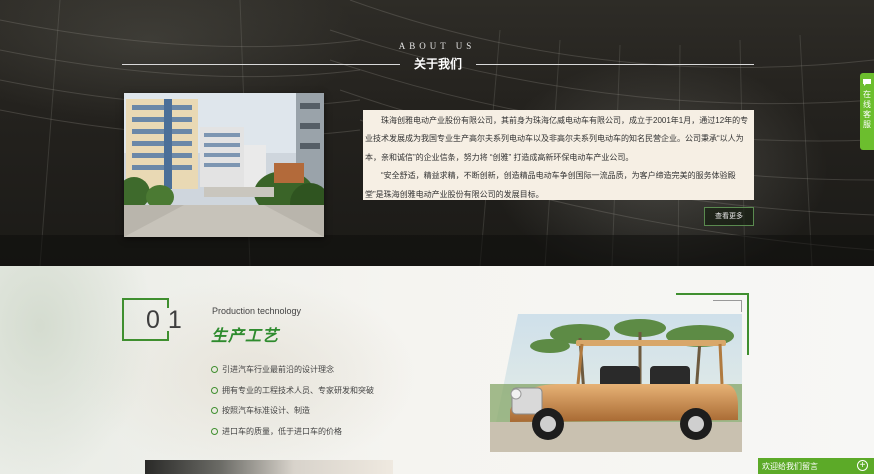 The height and width of the screenshot is (474, 874). Describe the element at coordinates (729, 216) in the screenshot. I see `view-more-button: 查看更多` at that location.